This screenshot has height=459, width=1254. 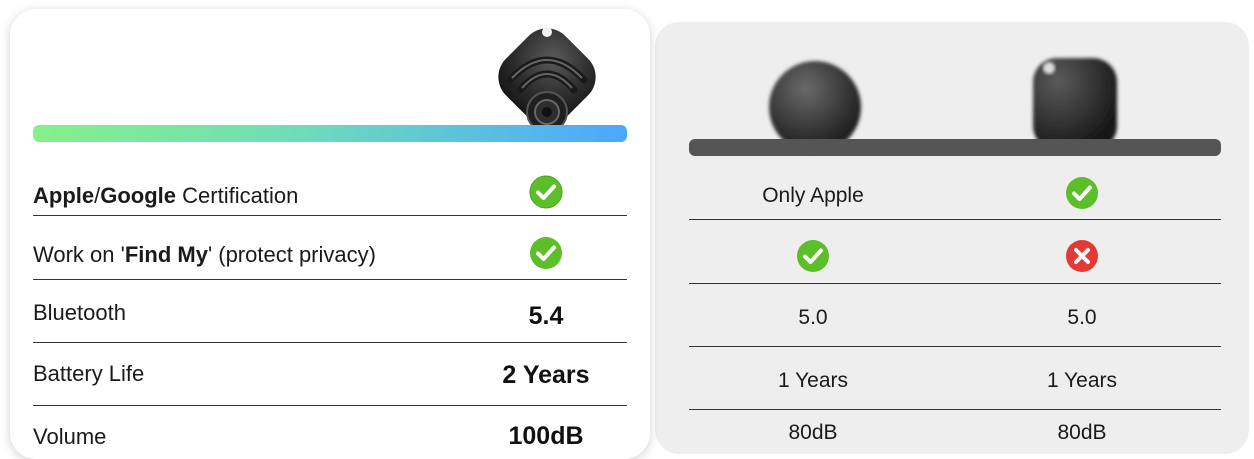 What do you see at coordinates (546, 436) in the screenshot?
I see `volume-value: 100dB` at bounding box center [546, 436].